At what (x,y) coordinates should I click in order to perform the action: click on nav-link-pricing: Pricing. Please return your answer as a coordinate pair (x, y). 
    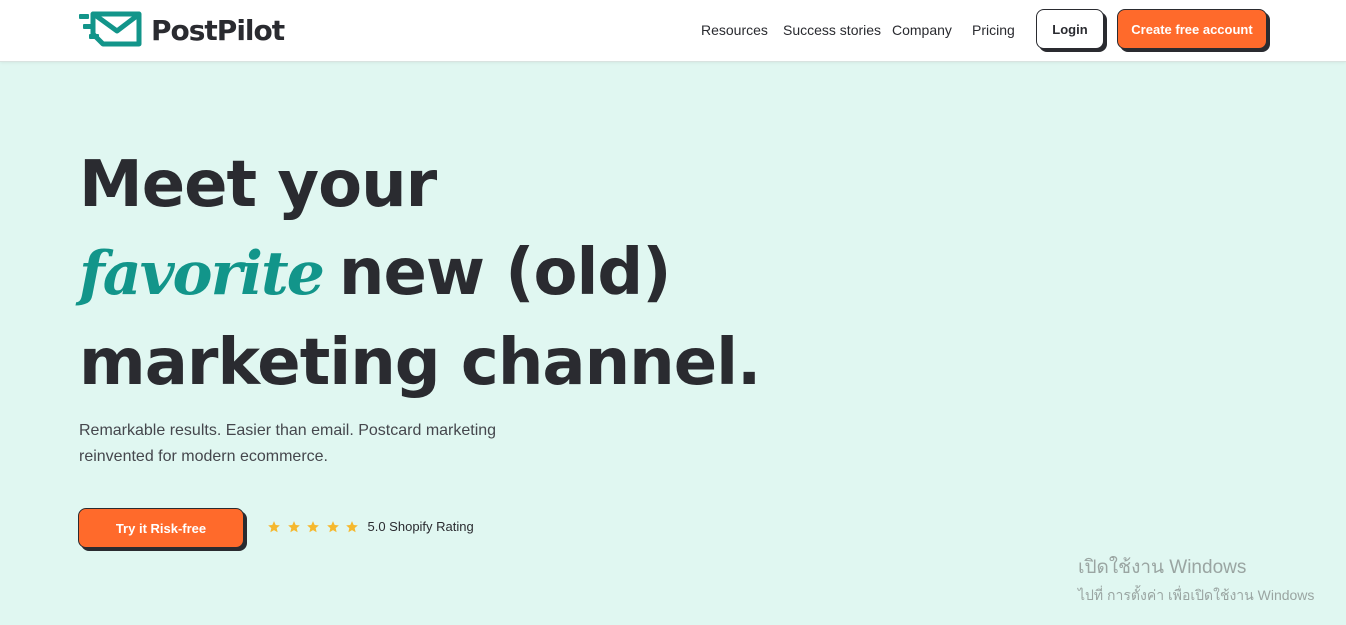
    Looking at the image, I should click on (993, 30).